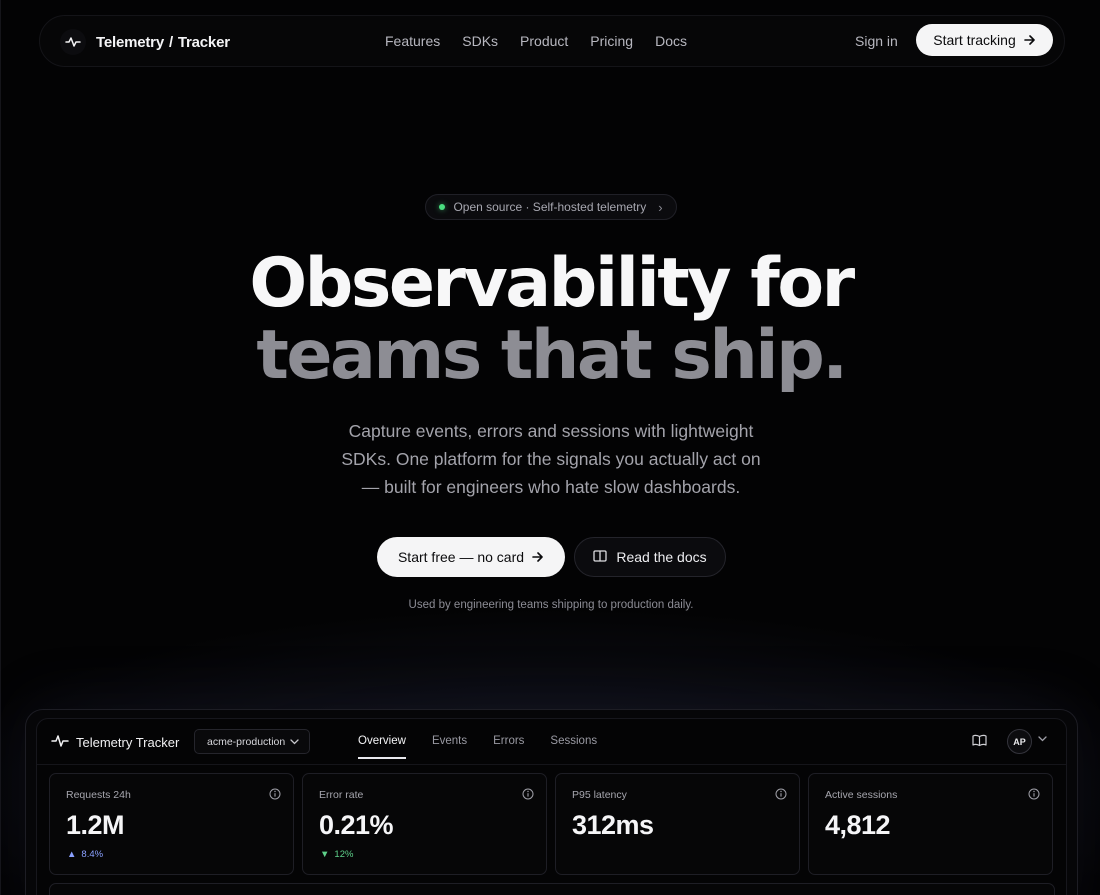  What do you see at coordinates (442, 207) in the screenshot?
I see `status-dot-icon` at bounding box center [442, 207].